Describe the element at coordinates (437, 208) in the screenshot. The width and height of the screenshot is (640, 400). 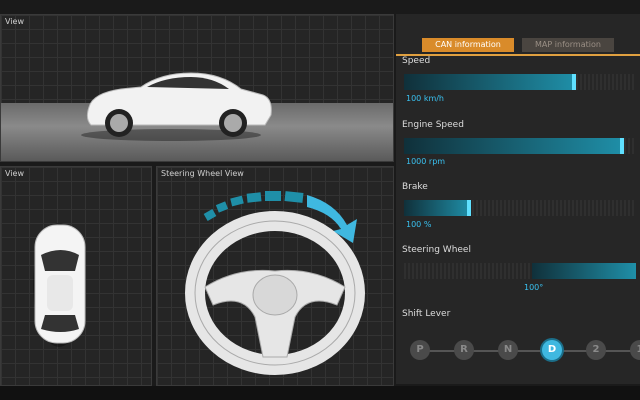
I see `brake-bar-fill` at that location.